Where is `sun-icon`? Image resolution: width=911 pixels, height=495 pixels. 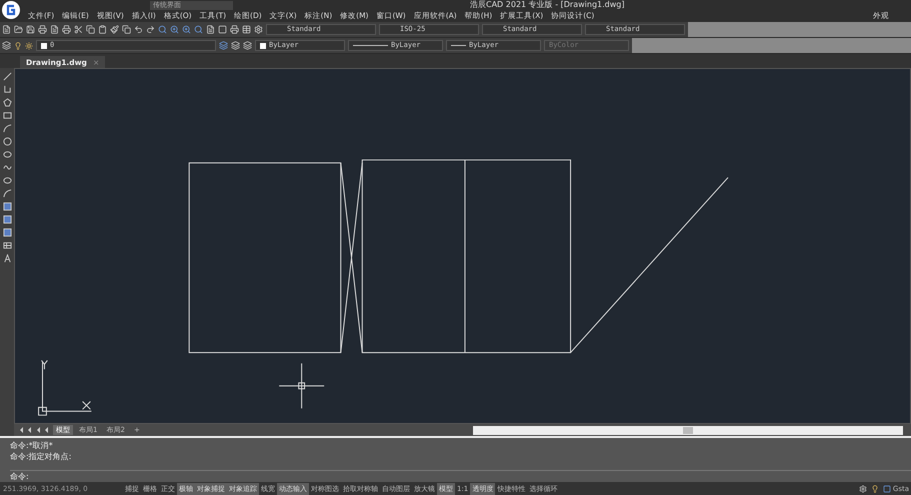
sun-icon is located at coordinates (29, 46).